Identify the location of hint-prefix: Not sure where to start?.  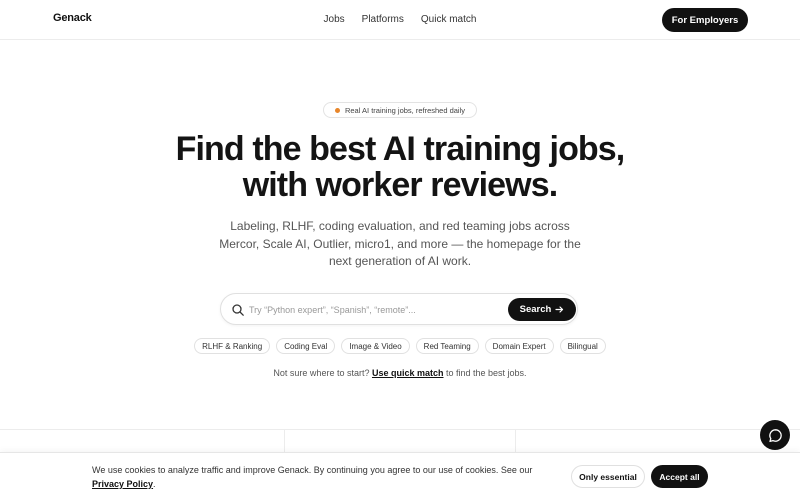
(322, 373).